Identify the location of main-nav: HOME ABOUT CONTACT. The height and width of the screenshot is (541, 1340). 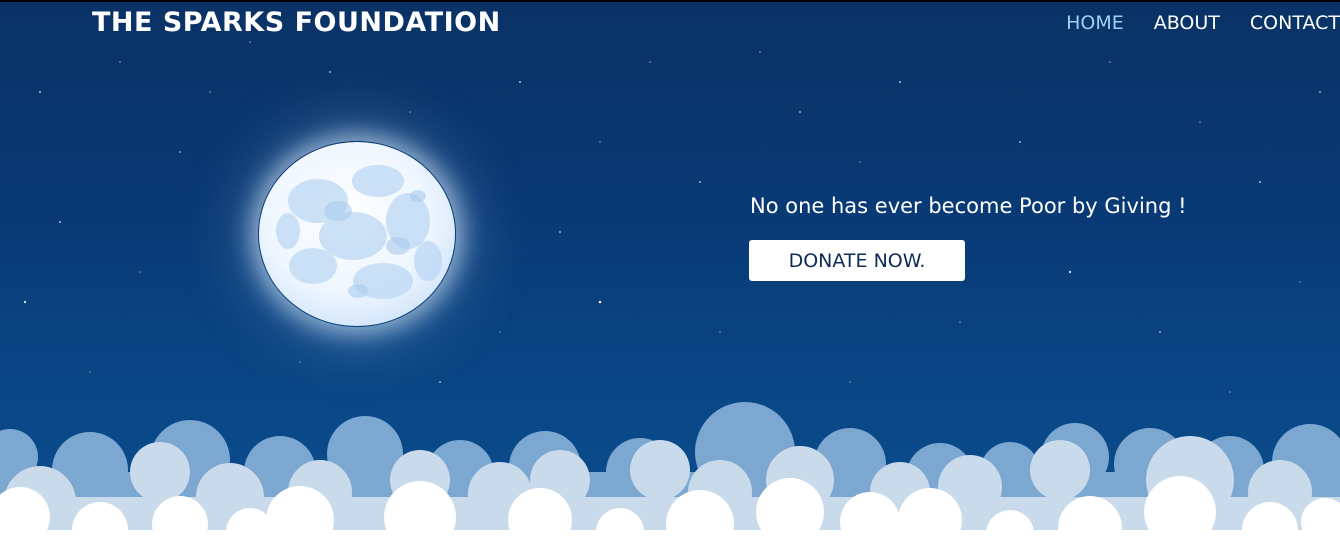
(1188, 23).